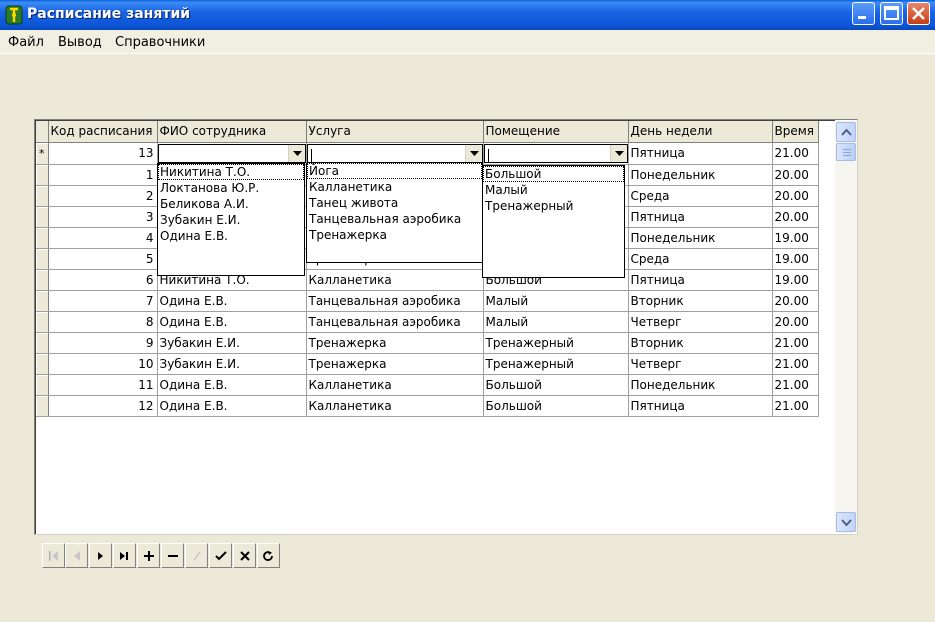 The width and height of the screenshot is (935, 622). What do you see at coordinates (231, 236) in the screenshot?
I see `employee-option: Одина Е.В.` at bounding box center [231, 236].